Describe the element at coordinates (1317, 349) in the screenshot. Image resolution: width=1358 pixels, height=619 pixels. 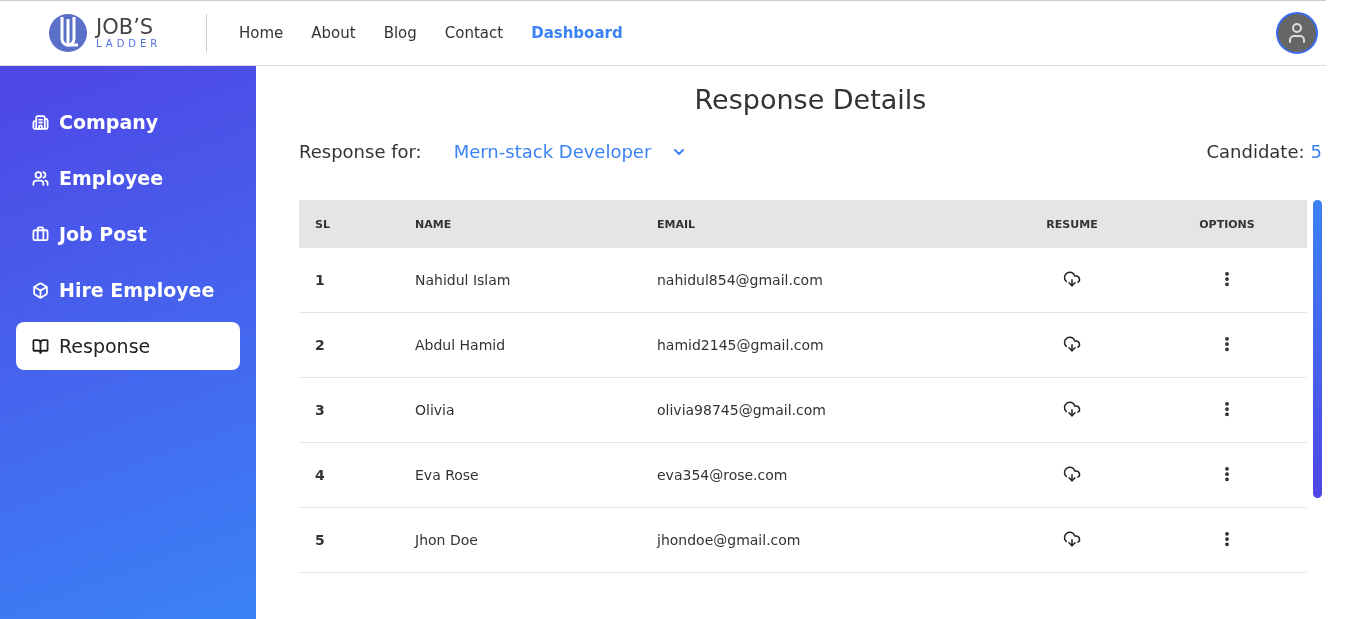
I see `scrollbar` at that location.